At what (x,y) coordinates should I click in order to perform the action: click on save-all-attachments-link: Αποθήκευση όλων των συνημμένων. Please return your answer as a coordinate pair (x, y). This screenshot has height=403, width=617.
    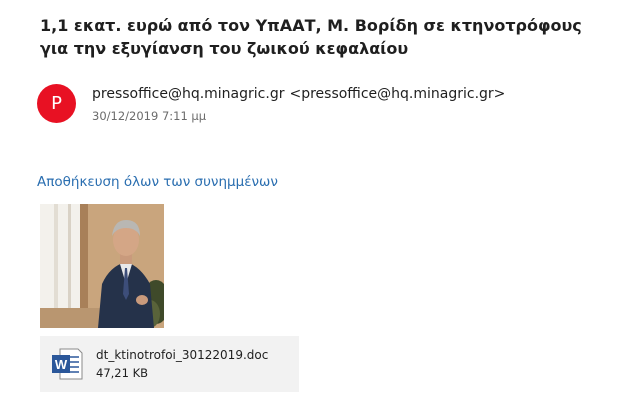
    Looking at the image, I should click on (157, 182).